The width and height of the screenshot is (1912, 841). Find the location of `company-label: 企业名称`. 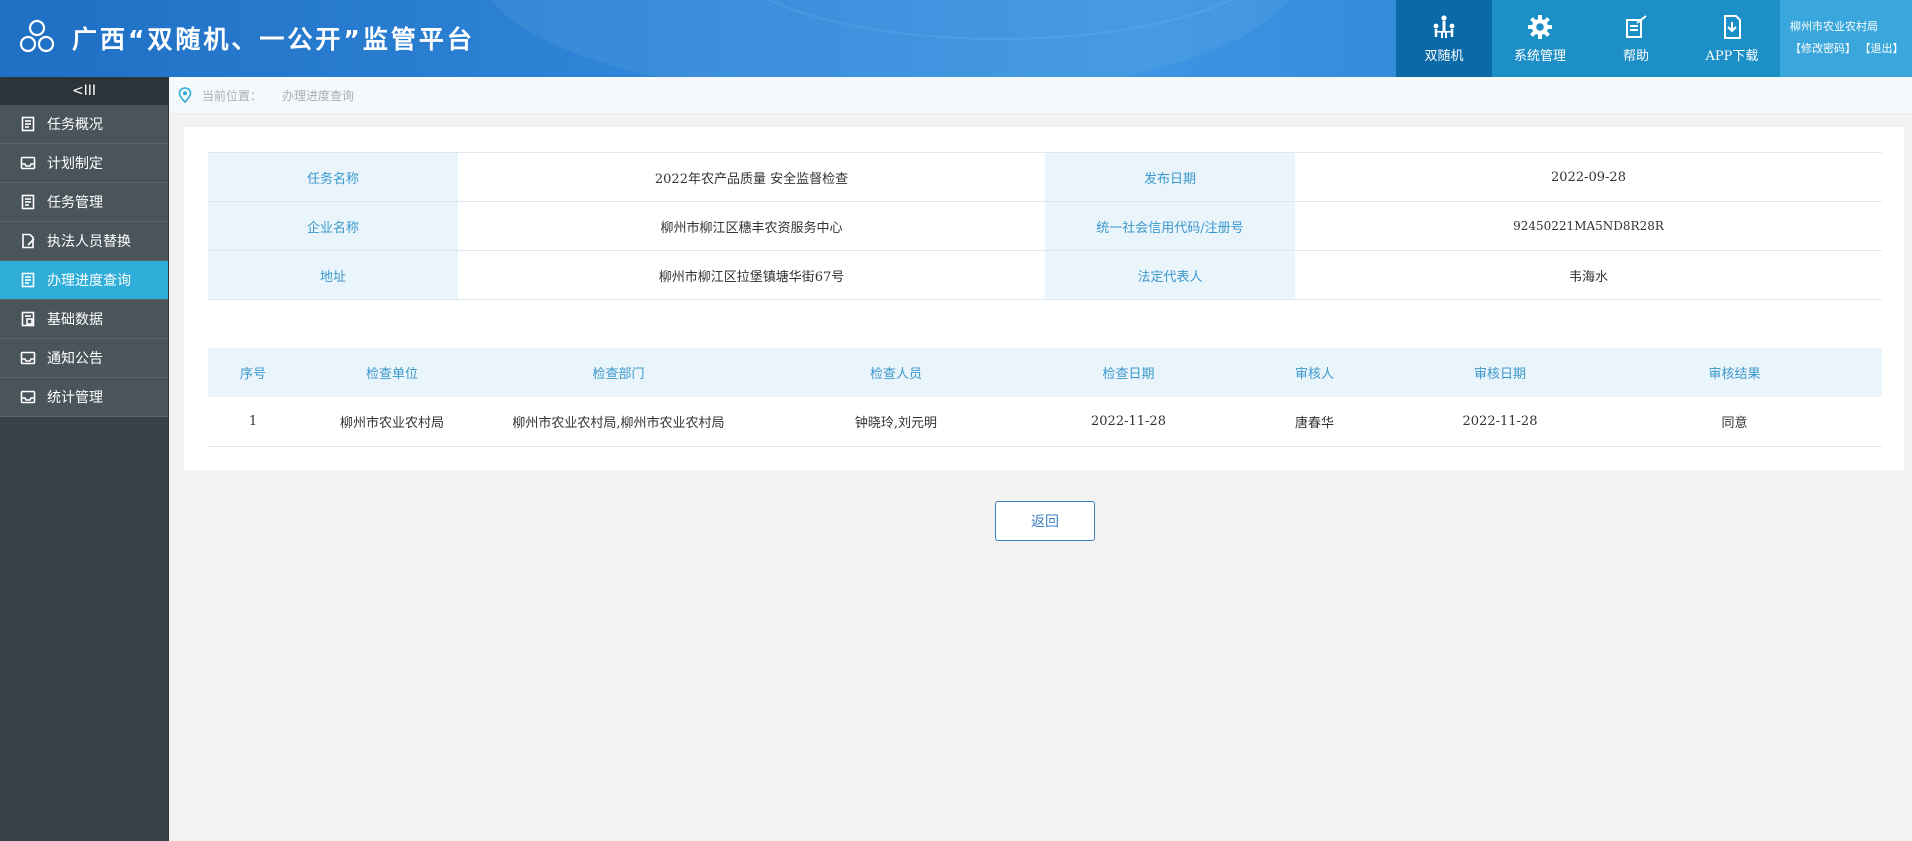

company-label: 企业名称 is located at coordinates (333, 226).